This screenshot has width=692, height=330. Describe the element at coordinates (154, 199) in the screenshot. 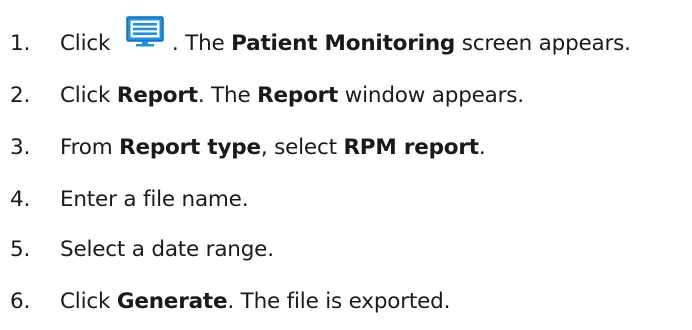

I see `step-text: Enter a file name.` at that location.